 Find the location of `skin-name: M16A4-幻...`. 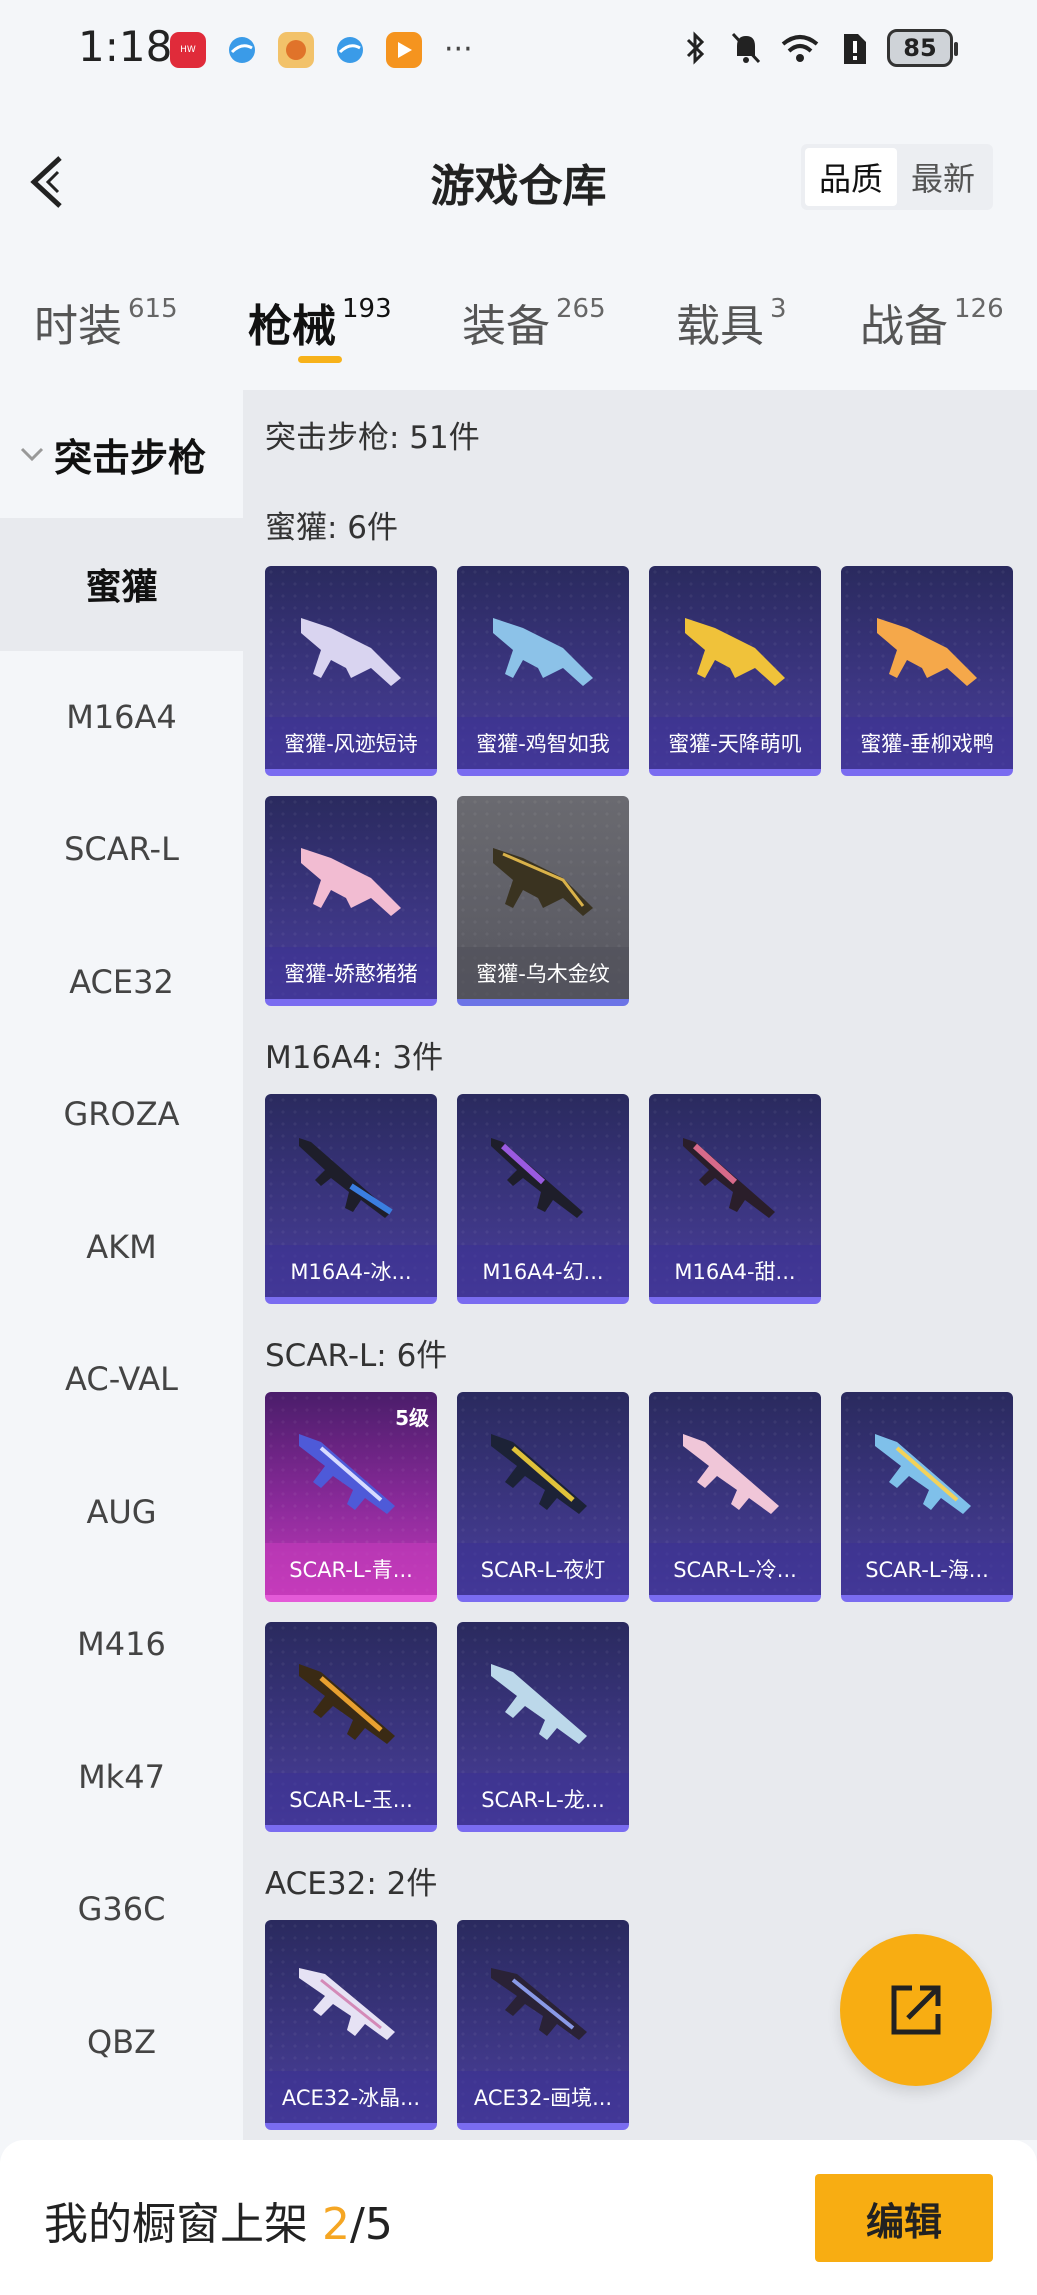

skin-name: M16A4-幻... is located at coordinates (543, 1271).